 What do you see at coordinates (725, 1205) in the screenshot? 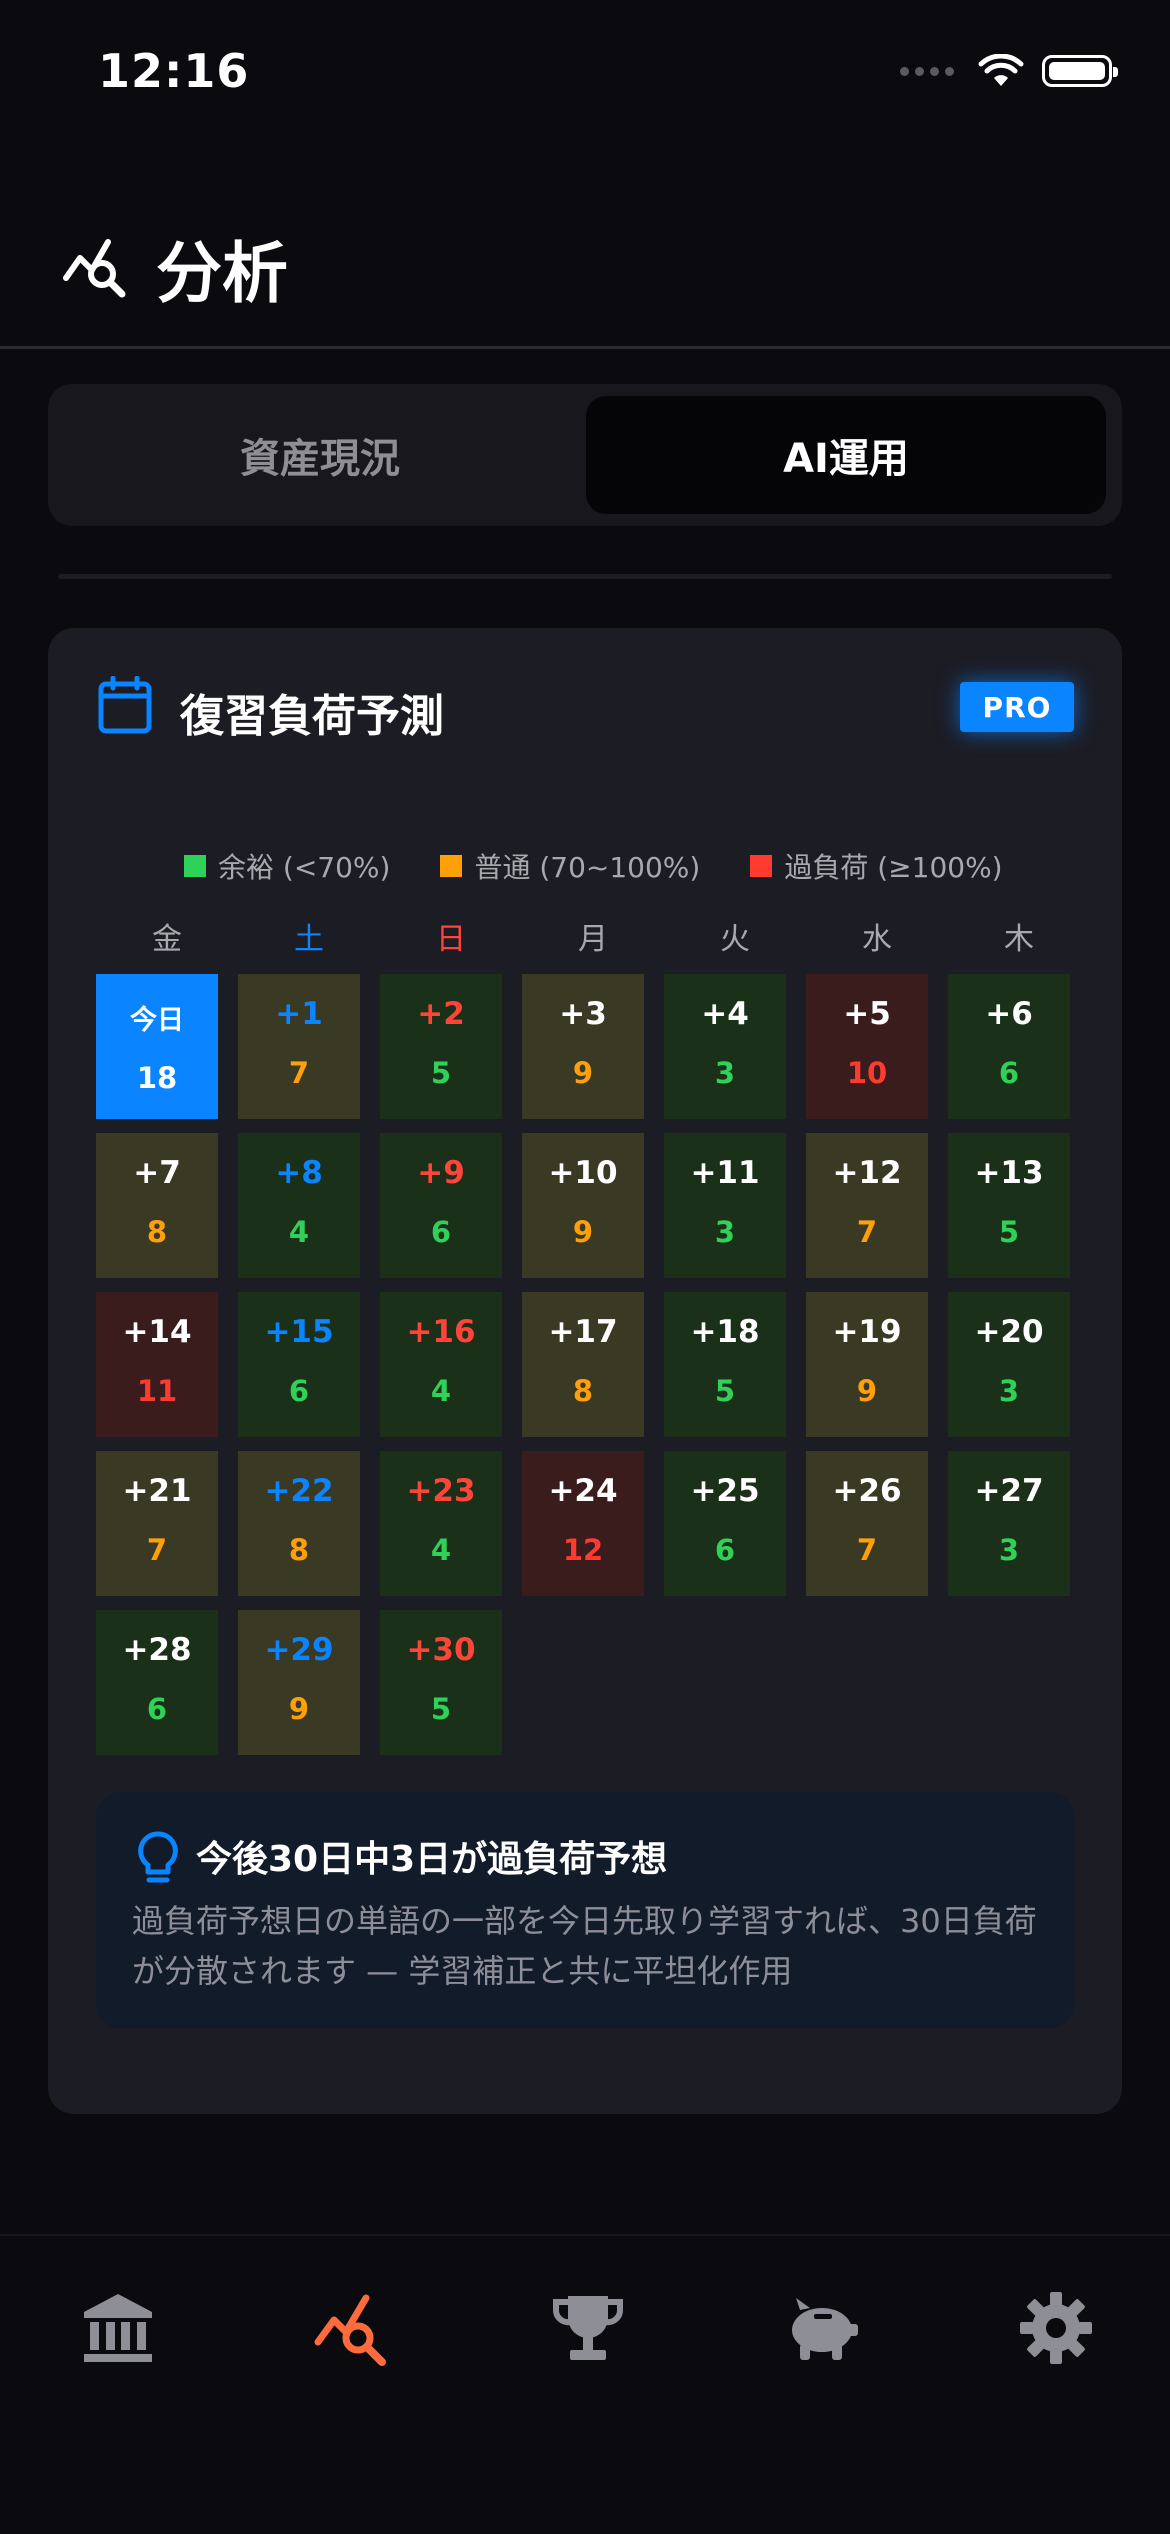
I see `day-cell: +11 3` at bounding box center [725, 1205].